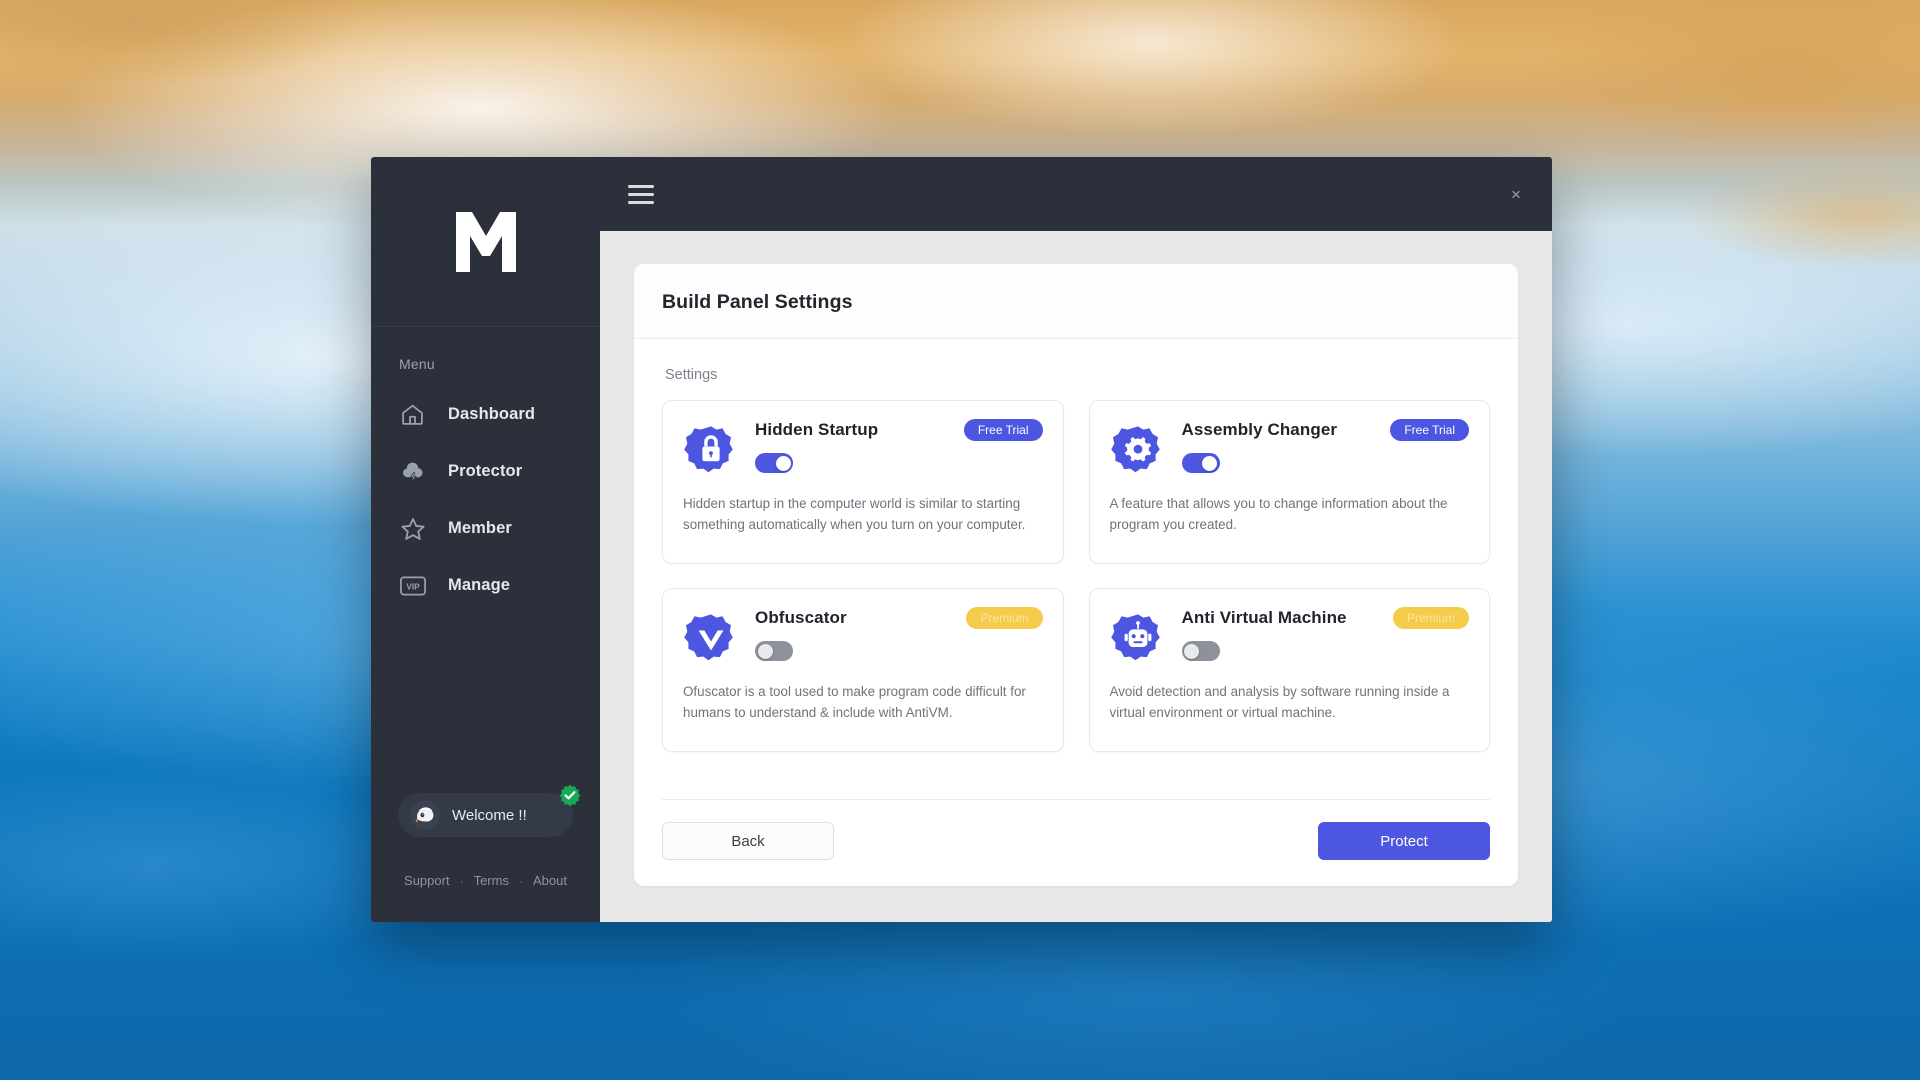  I want to click on app-logo, so click(485, 242).